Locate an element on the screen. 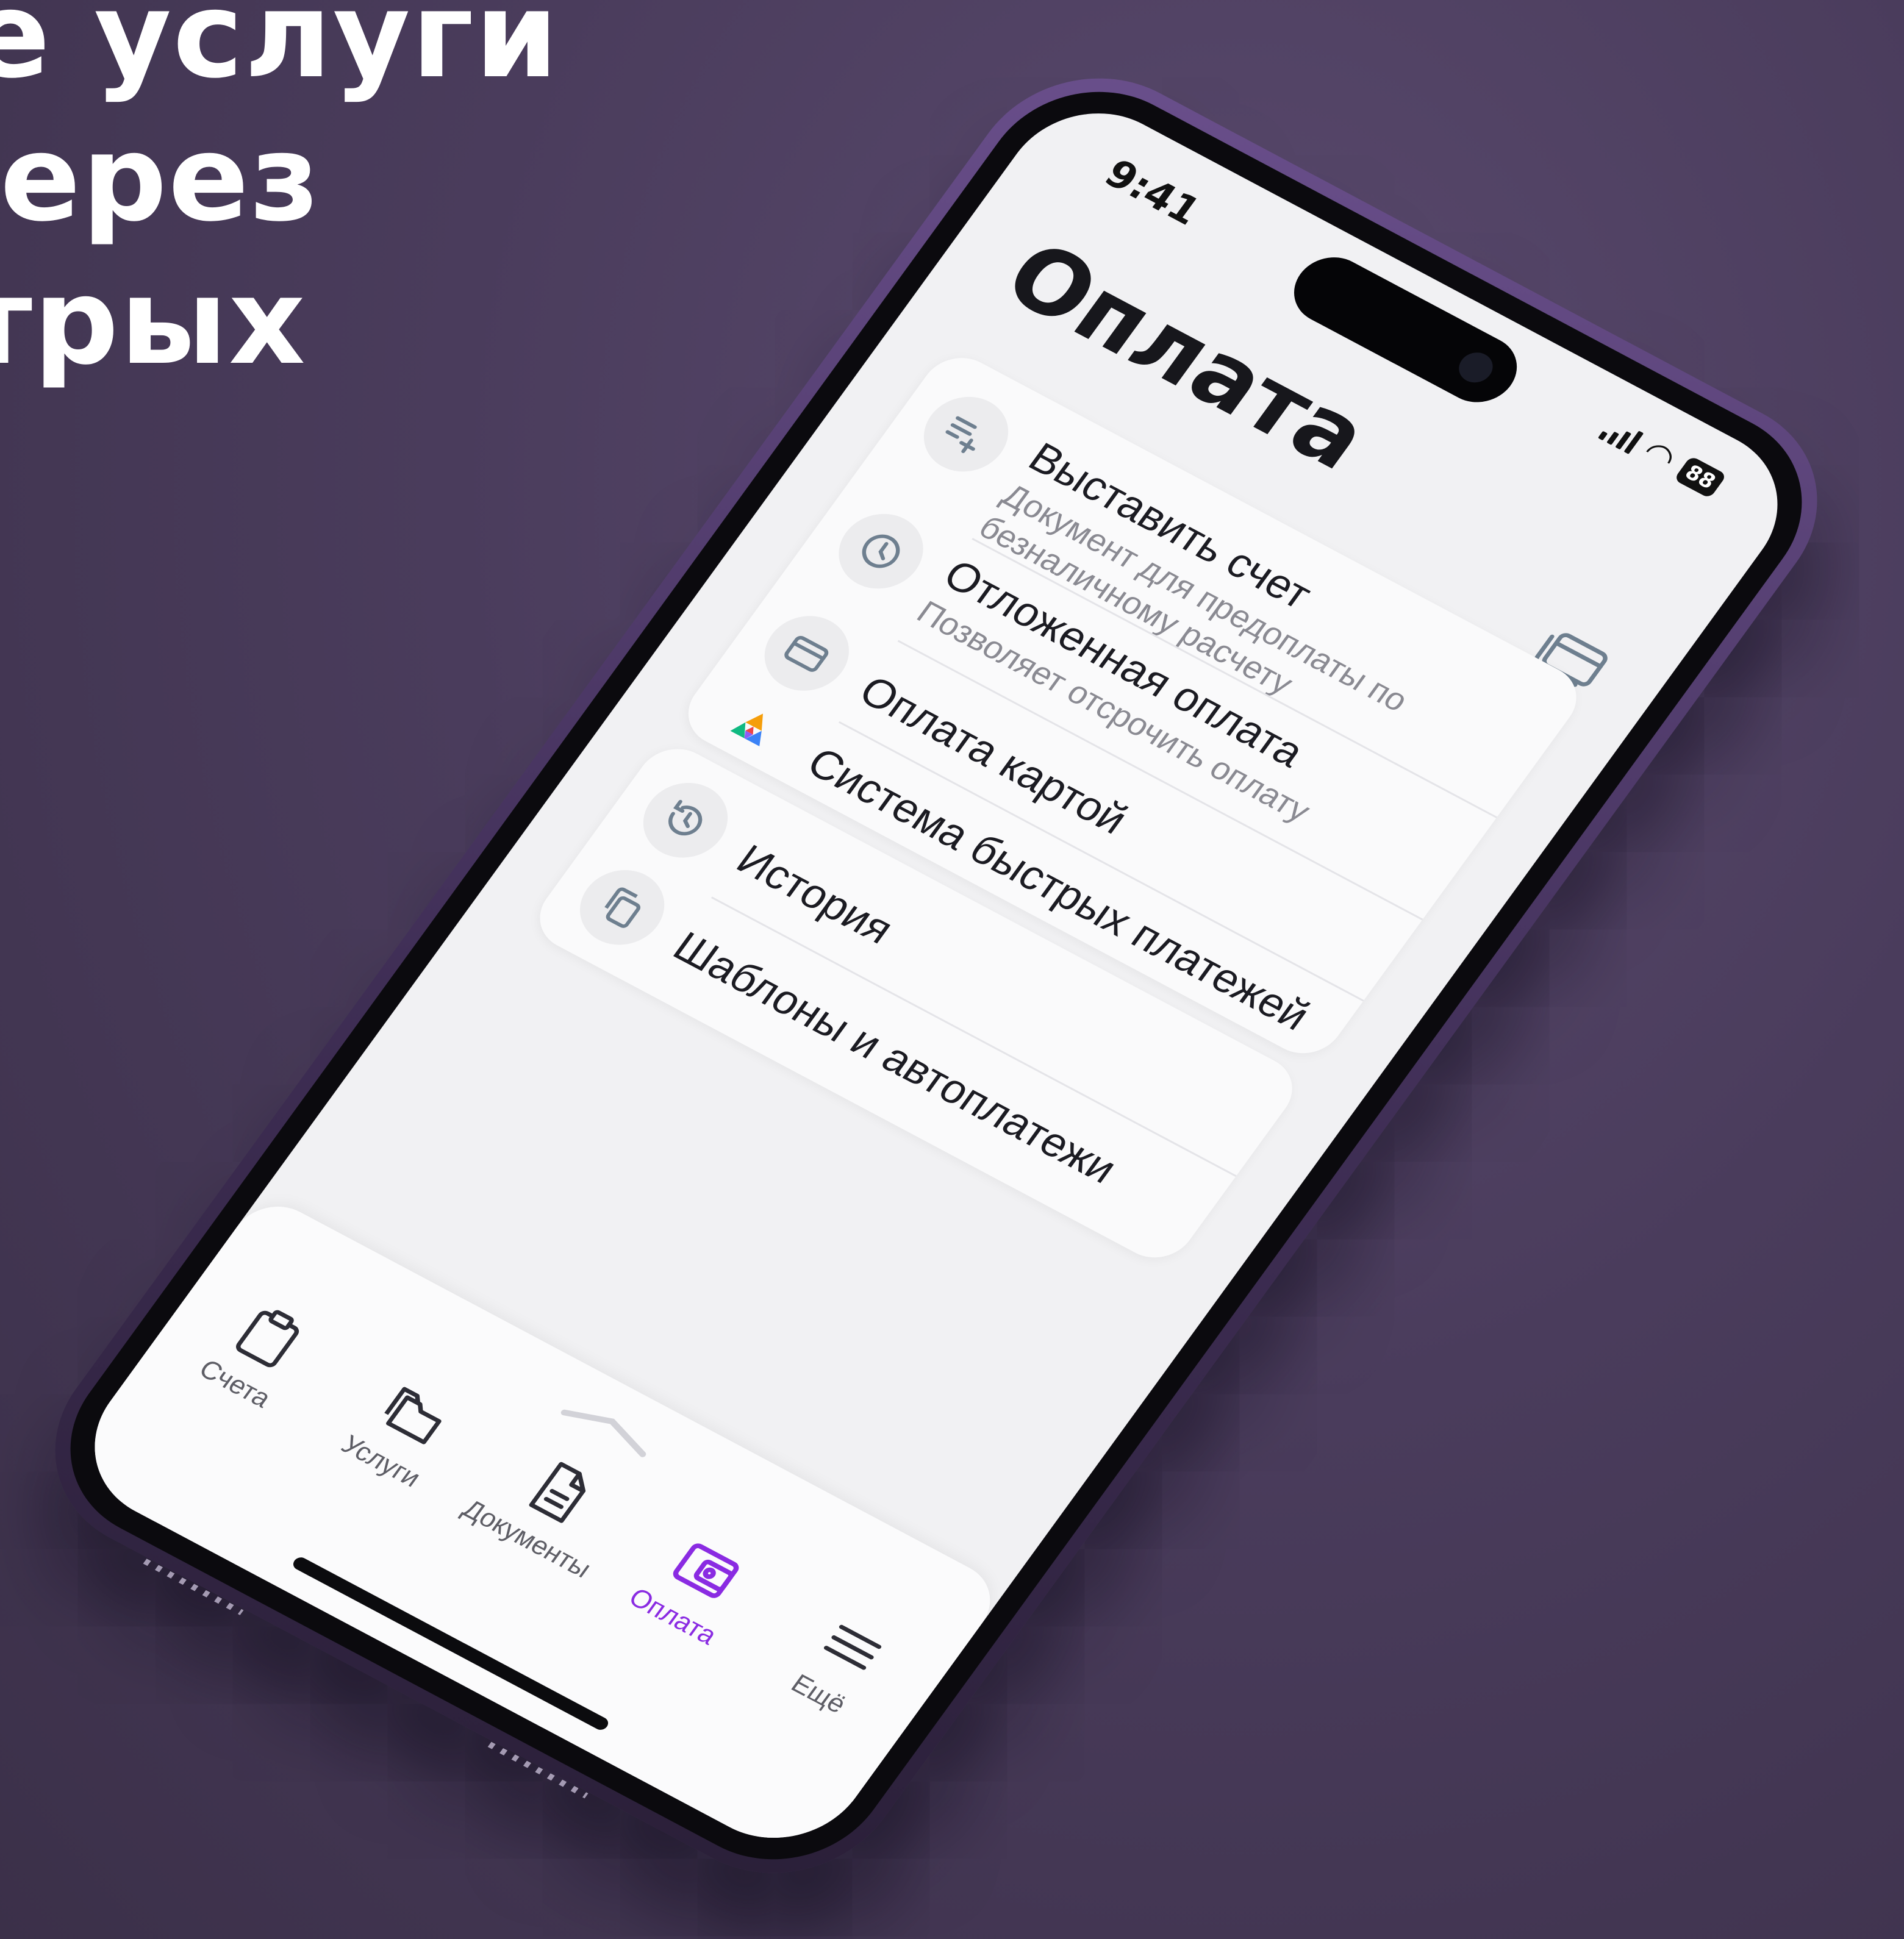  promo-headline: е услуги ерез трых is located at coordinates (414, 197).